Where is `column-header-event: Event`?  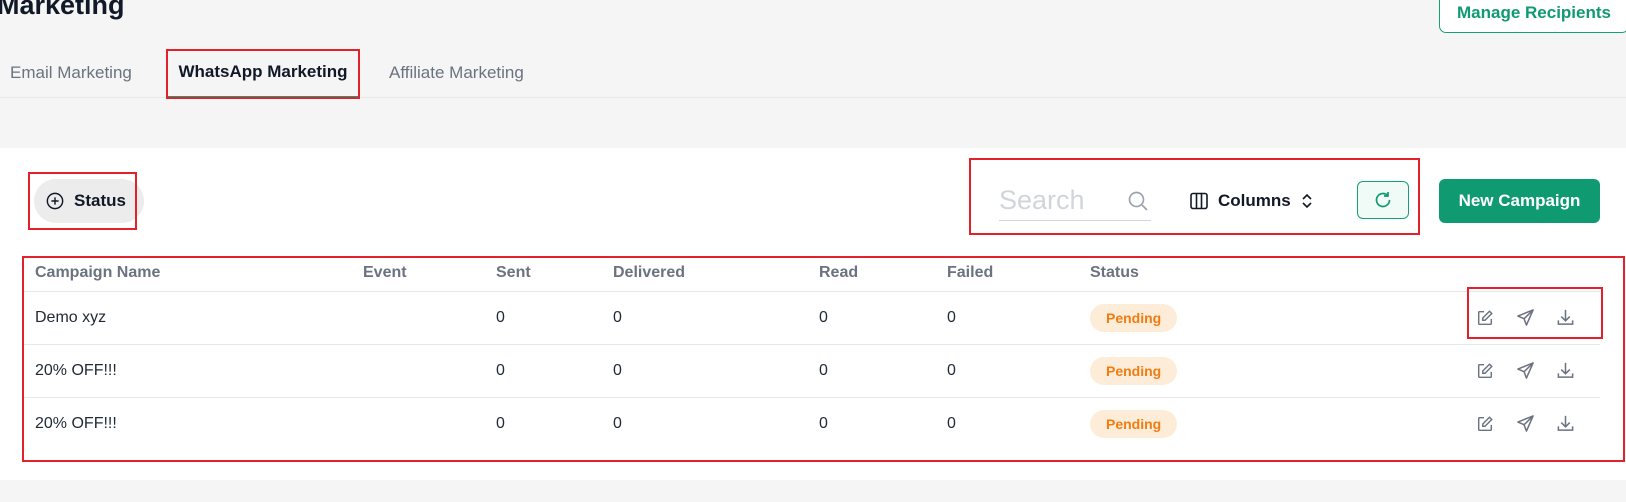
column-header-event: Event is located at coordinates (418, 273).